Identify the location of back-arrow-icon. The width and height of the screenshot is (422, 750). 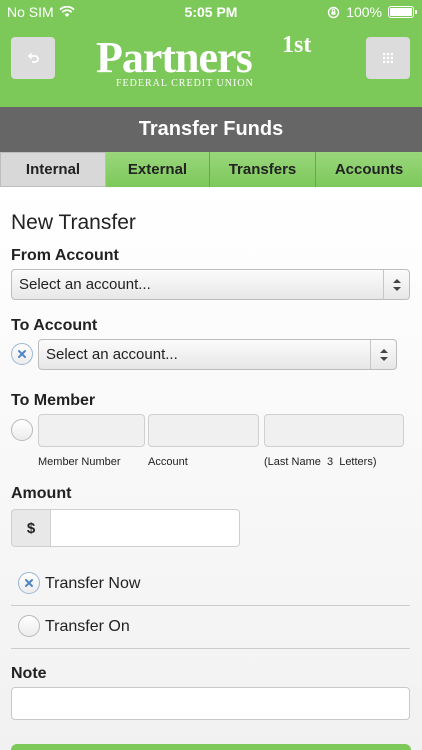
(33, 57).